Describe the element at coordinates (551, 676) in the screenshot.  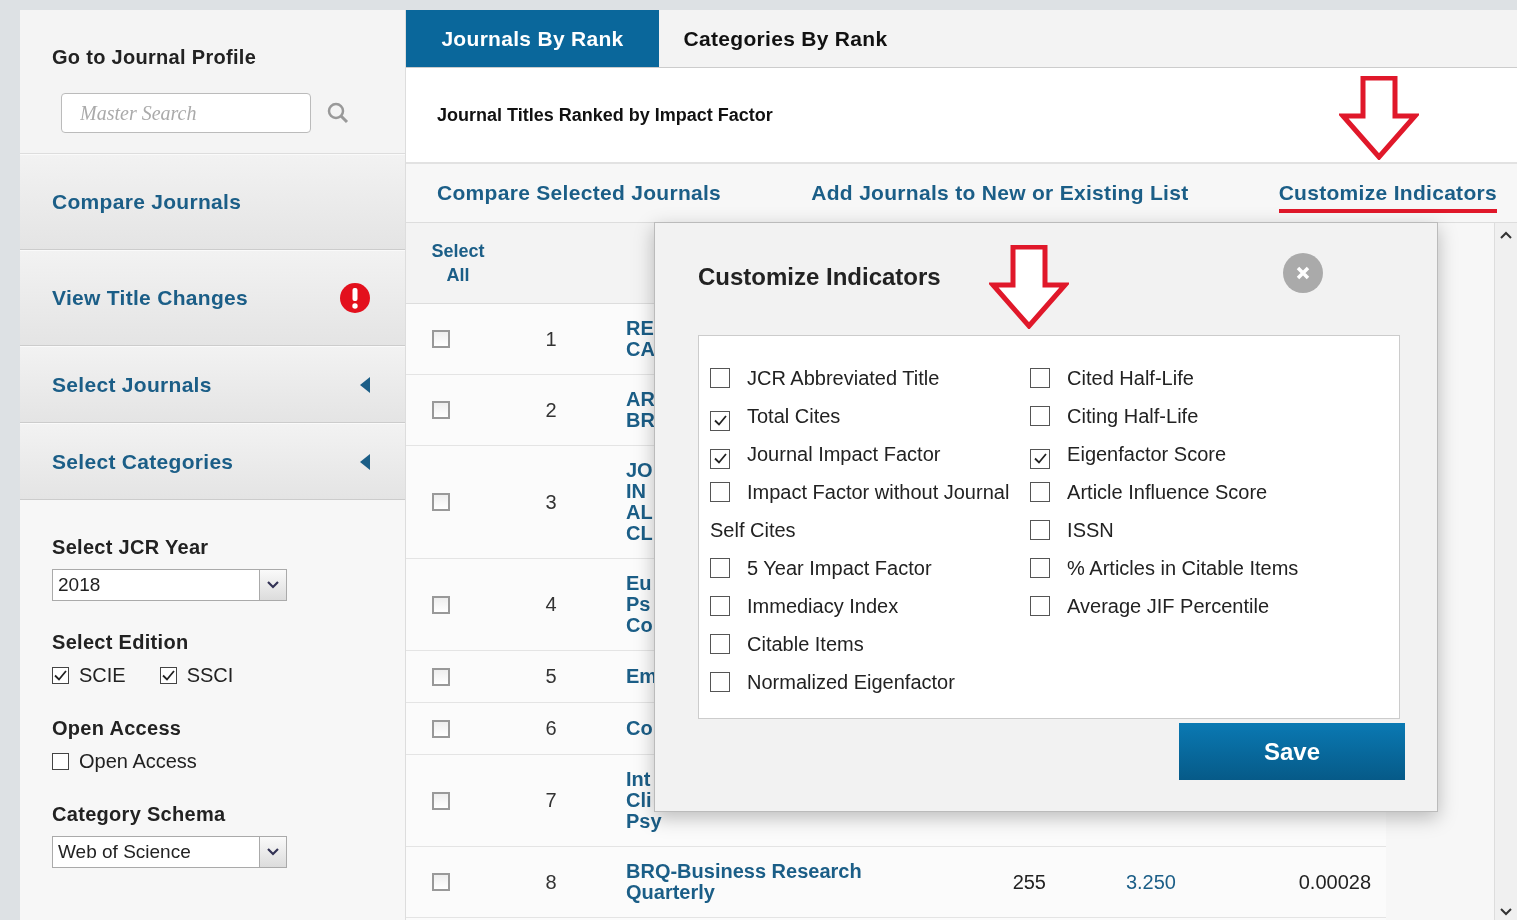
I see `rank-cell-text: 5` at that location.